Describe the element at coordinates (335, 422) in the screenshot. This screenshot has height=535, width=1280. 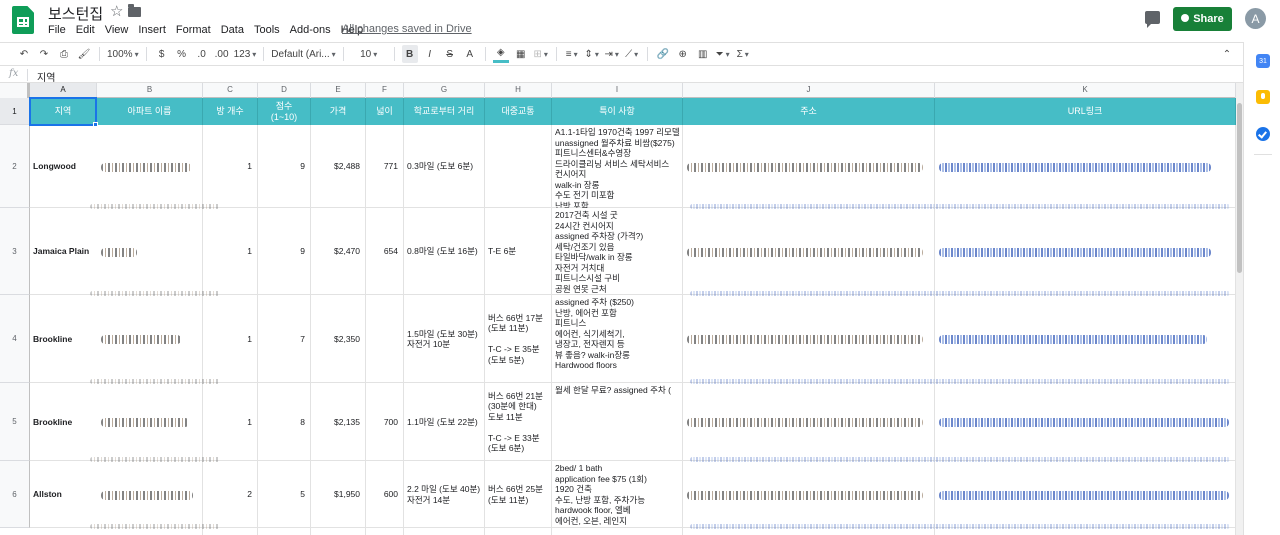
I see `cell-price: $2,135` at that location.